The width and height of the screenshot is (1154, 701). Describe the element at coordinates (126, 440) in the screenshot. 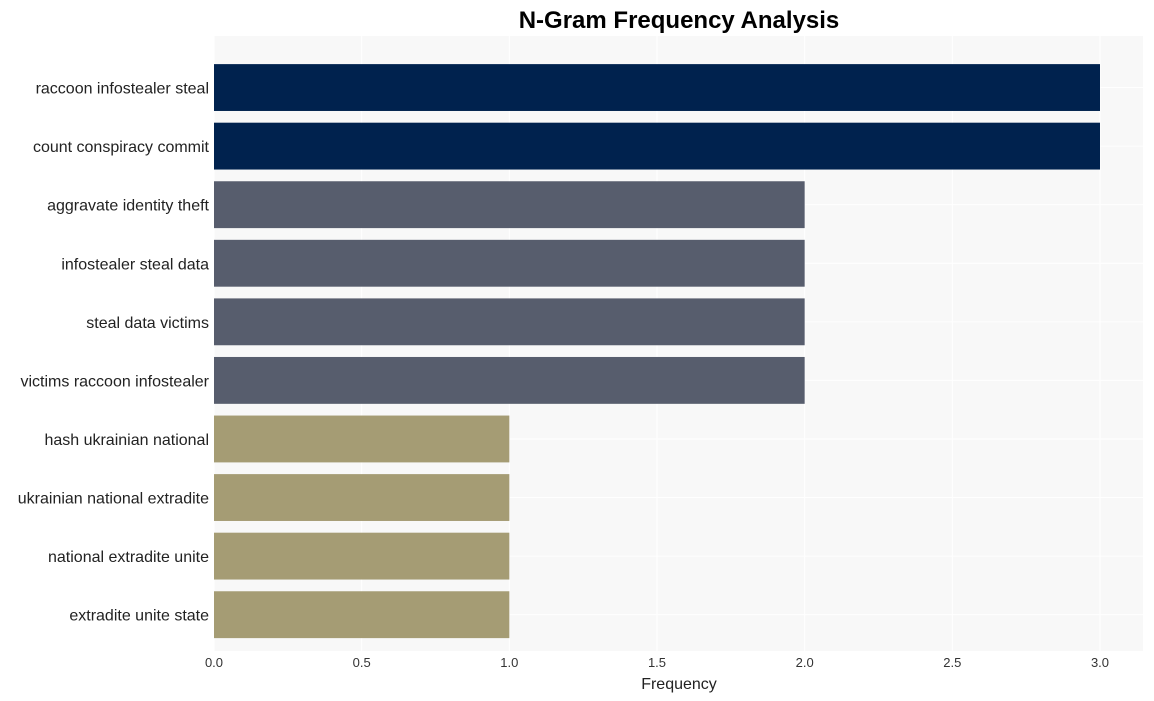

I see `y-tick-label: hash ukrainian national` at that location.